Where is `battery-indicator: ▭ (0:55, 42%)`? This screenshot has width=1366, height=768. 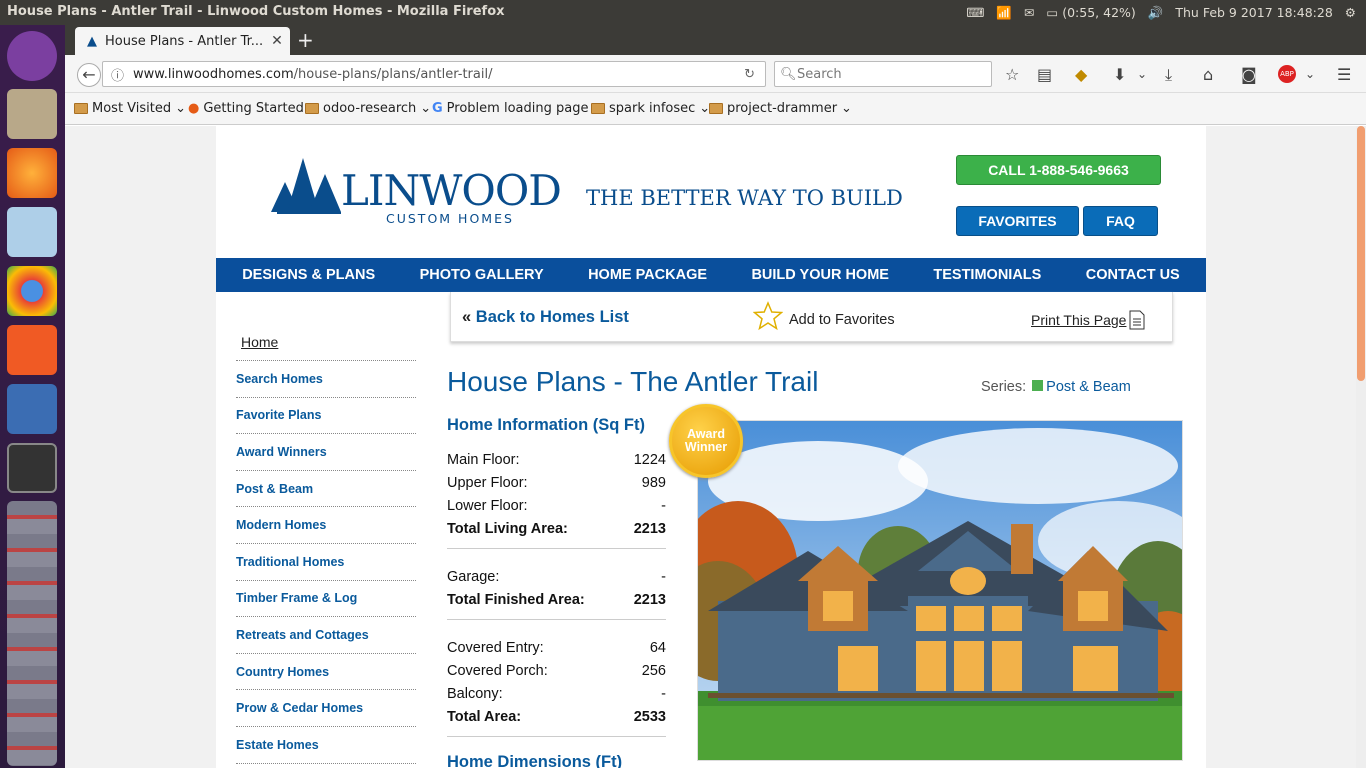
battery-indicator: ▭ (0:55, 42%) is located at coordinates (1090, 12).